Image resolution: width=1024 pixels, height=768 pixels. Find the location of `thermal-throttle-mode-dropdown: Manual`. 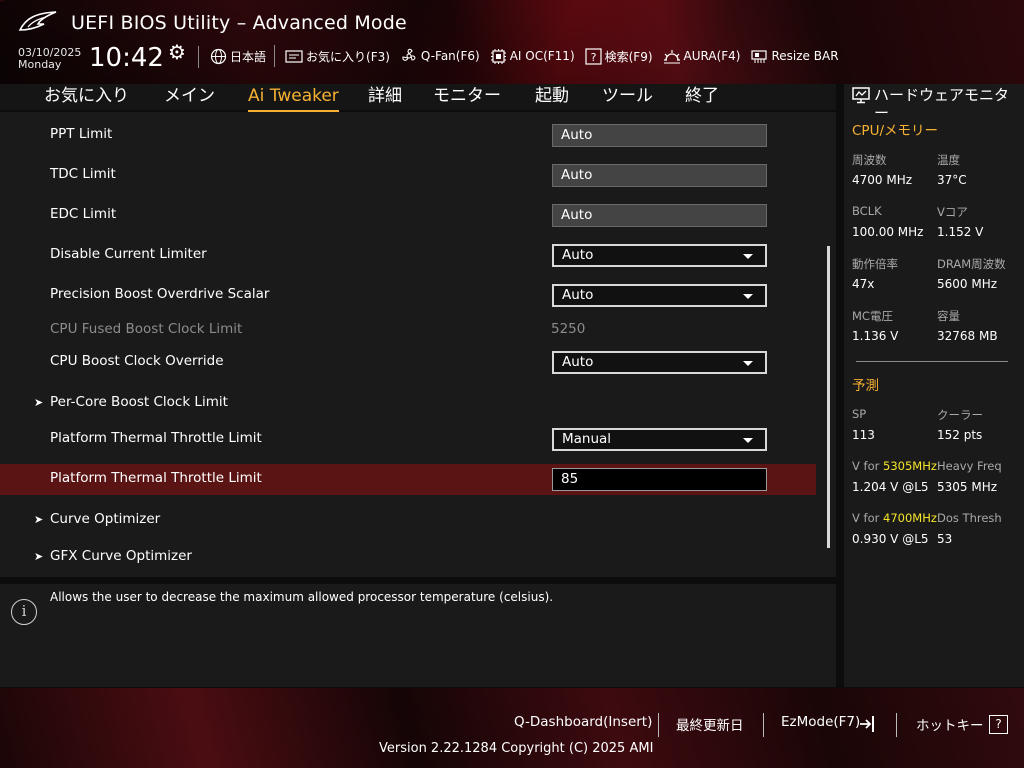

thermal-throttle-mode-dropdown: Manual is located at coordinates (659, 439).